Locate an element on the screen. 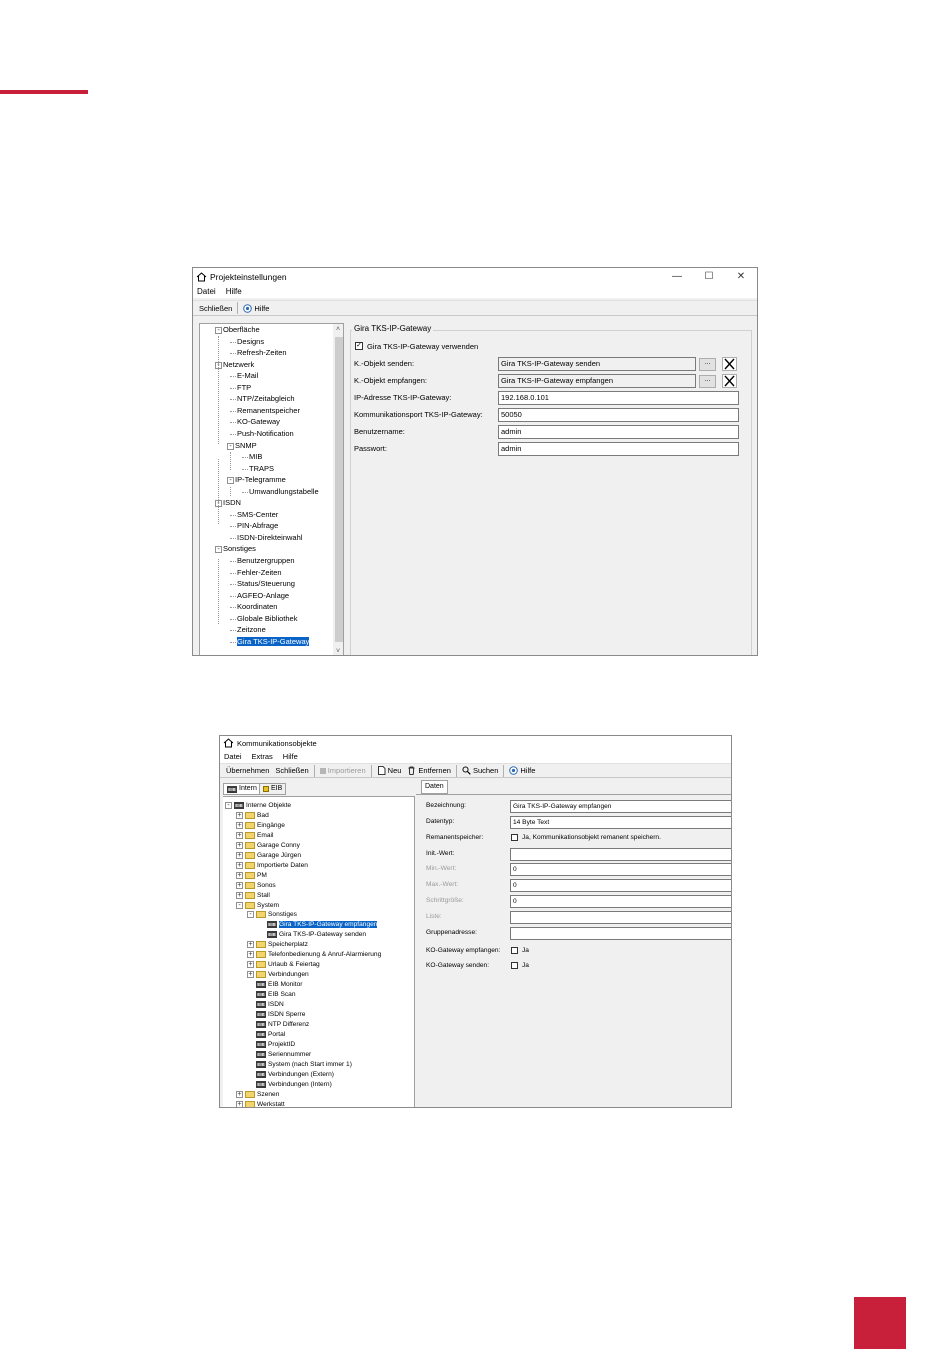  tab-daten: Daten is located at coordinates (434, 787).